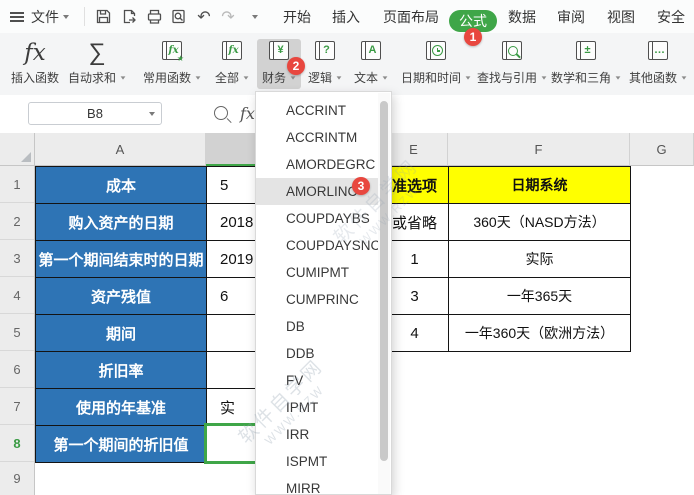  Describe the element at coordinates (384, 281) in the screenshot. I see `dropdown-scrollbar-thumb` at that location.